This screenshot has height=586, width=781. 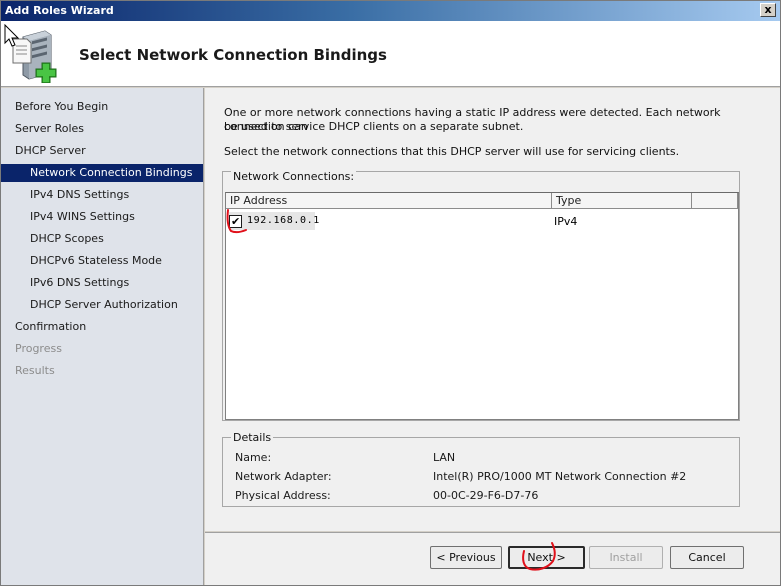 I want to click on nav-item-results: Results, so click(x=35, y=370).